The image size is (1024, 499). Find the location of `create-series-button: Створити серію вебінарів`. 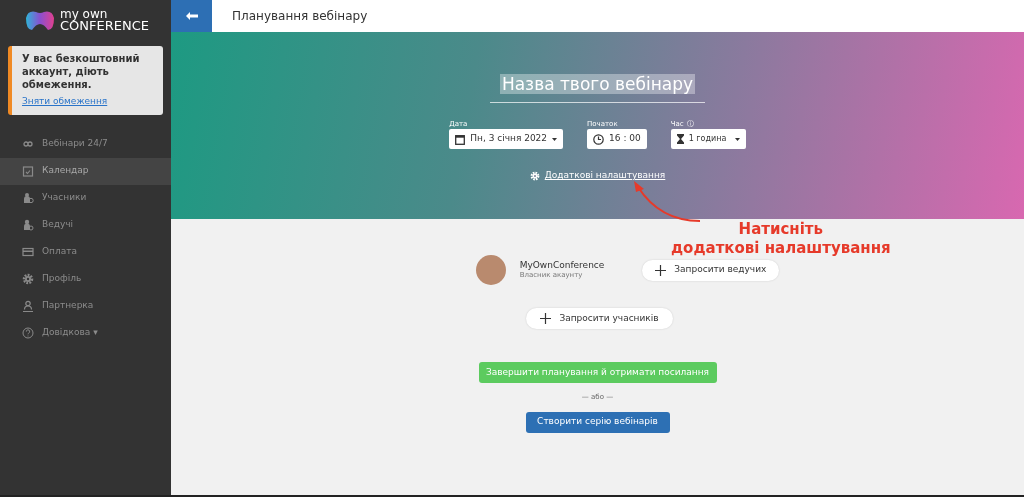

create-series-button: Створити серію вебінарів is located at coordinates (597, 422).